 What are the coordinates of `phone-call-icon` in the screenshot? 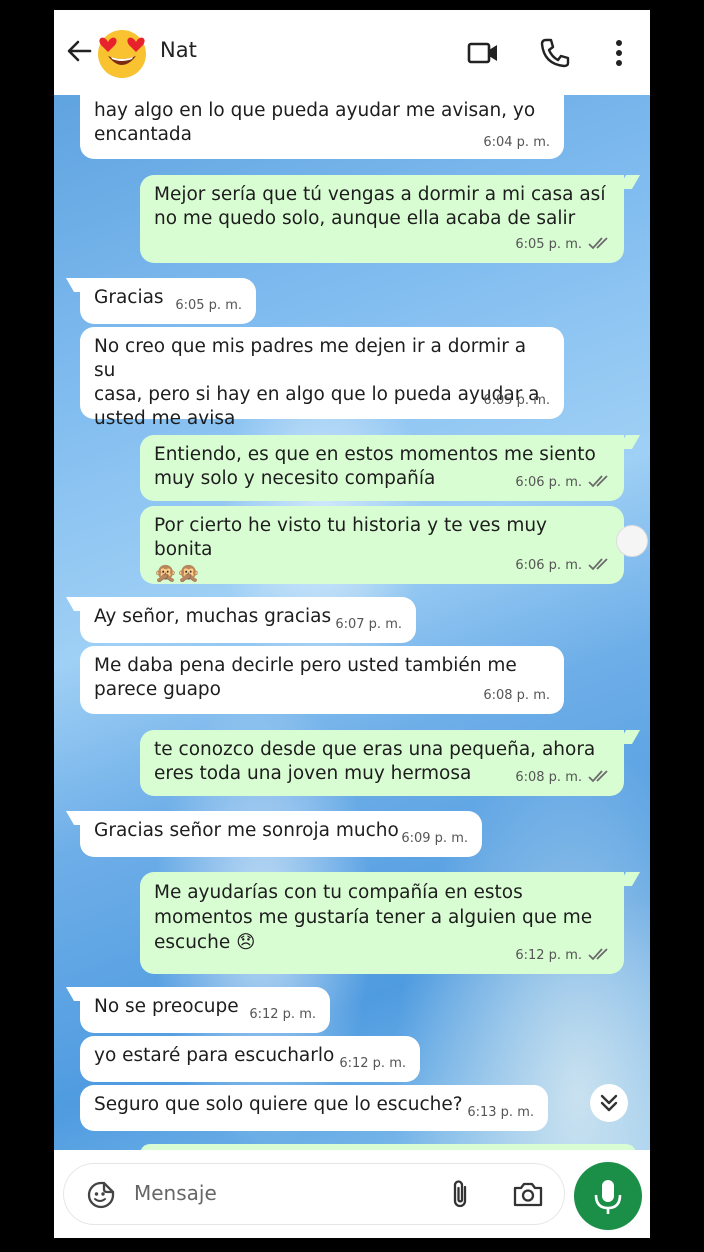 It's located at (555, 53).